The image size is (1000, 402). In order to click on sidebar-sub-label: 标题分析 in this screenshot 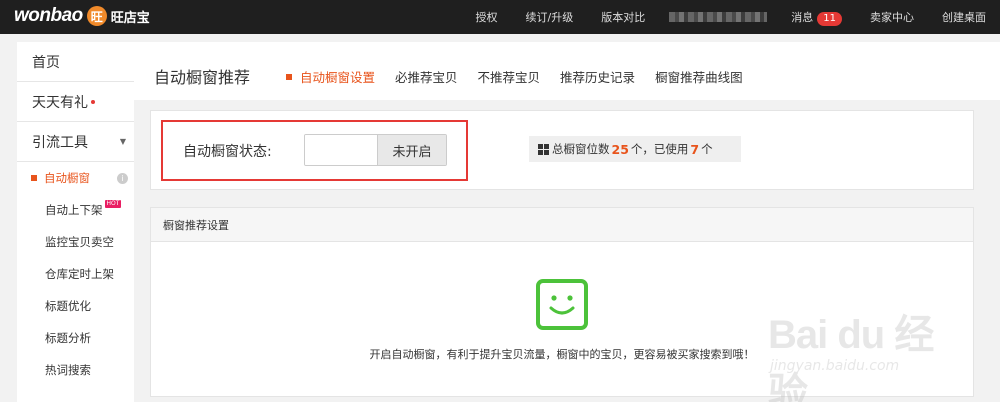, I will do `click(68, 338)`.